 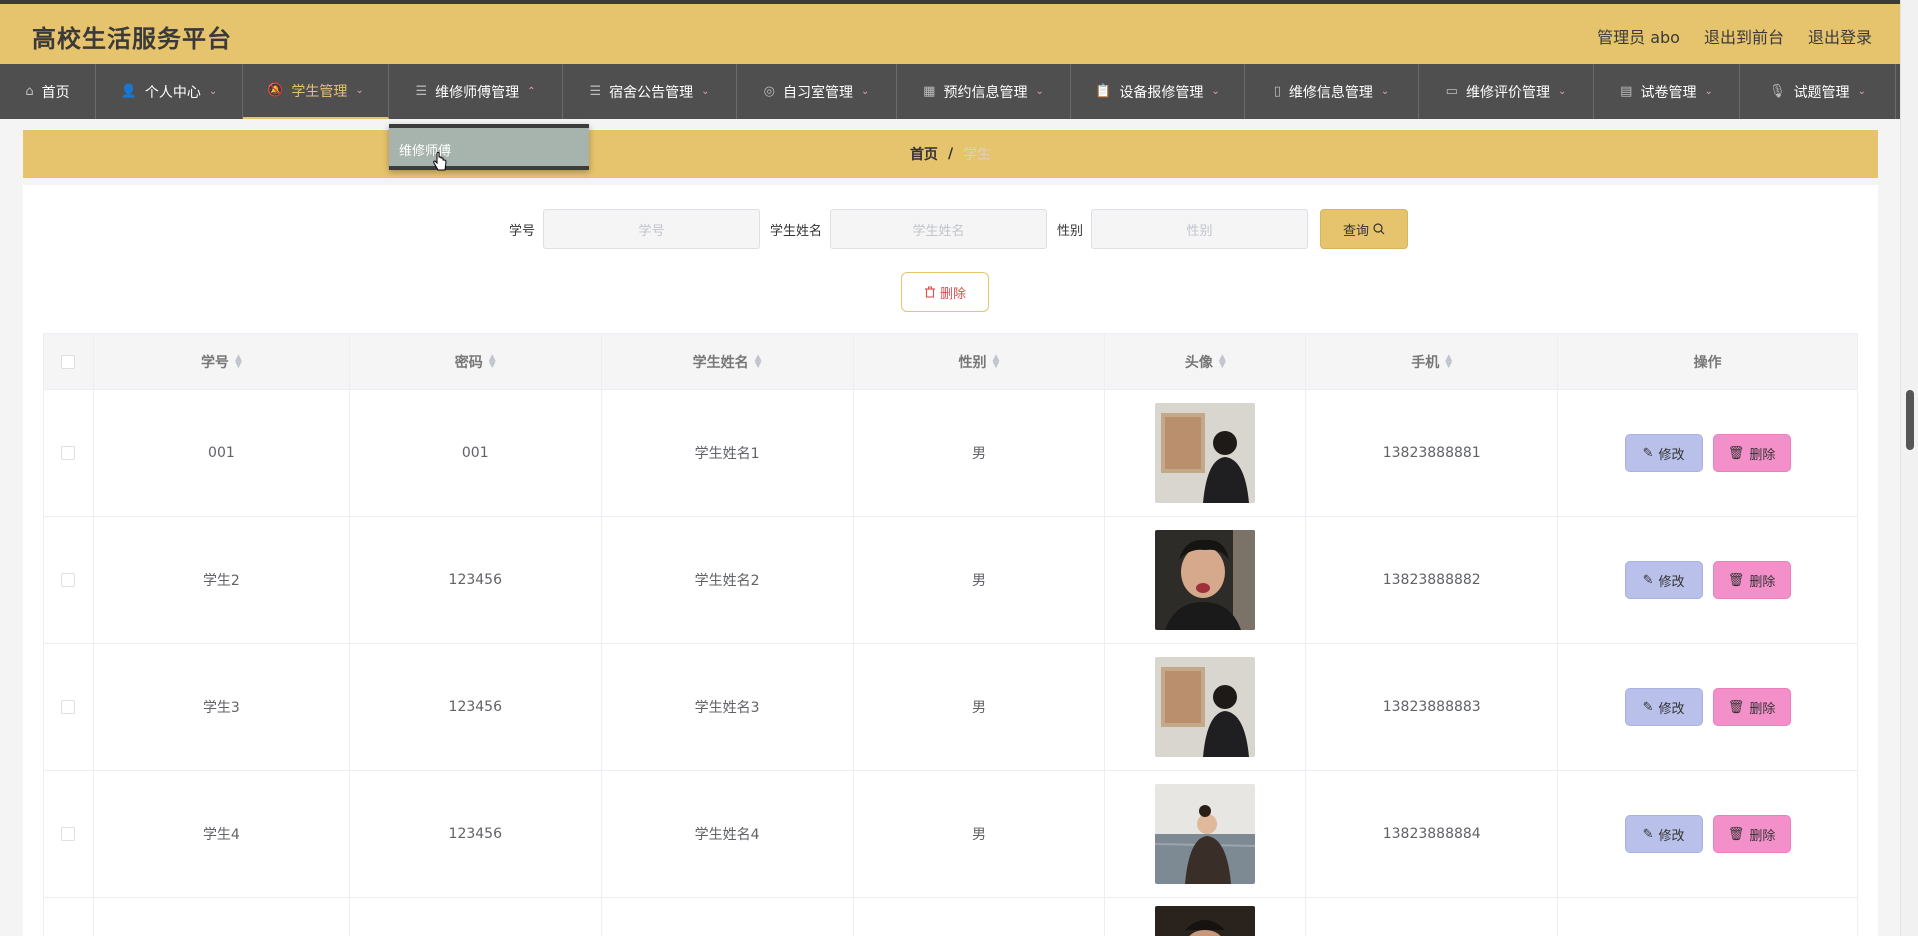 What do you see at coordinates (651, 229) in the screenshot?
I see `student-id-input: 学号` at bounding box center [651, 229].